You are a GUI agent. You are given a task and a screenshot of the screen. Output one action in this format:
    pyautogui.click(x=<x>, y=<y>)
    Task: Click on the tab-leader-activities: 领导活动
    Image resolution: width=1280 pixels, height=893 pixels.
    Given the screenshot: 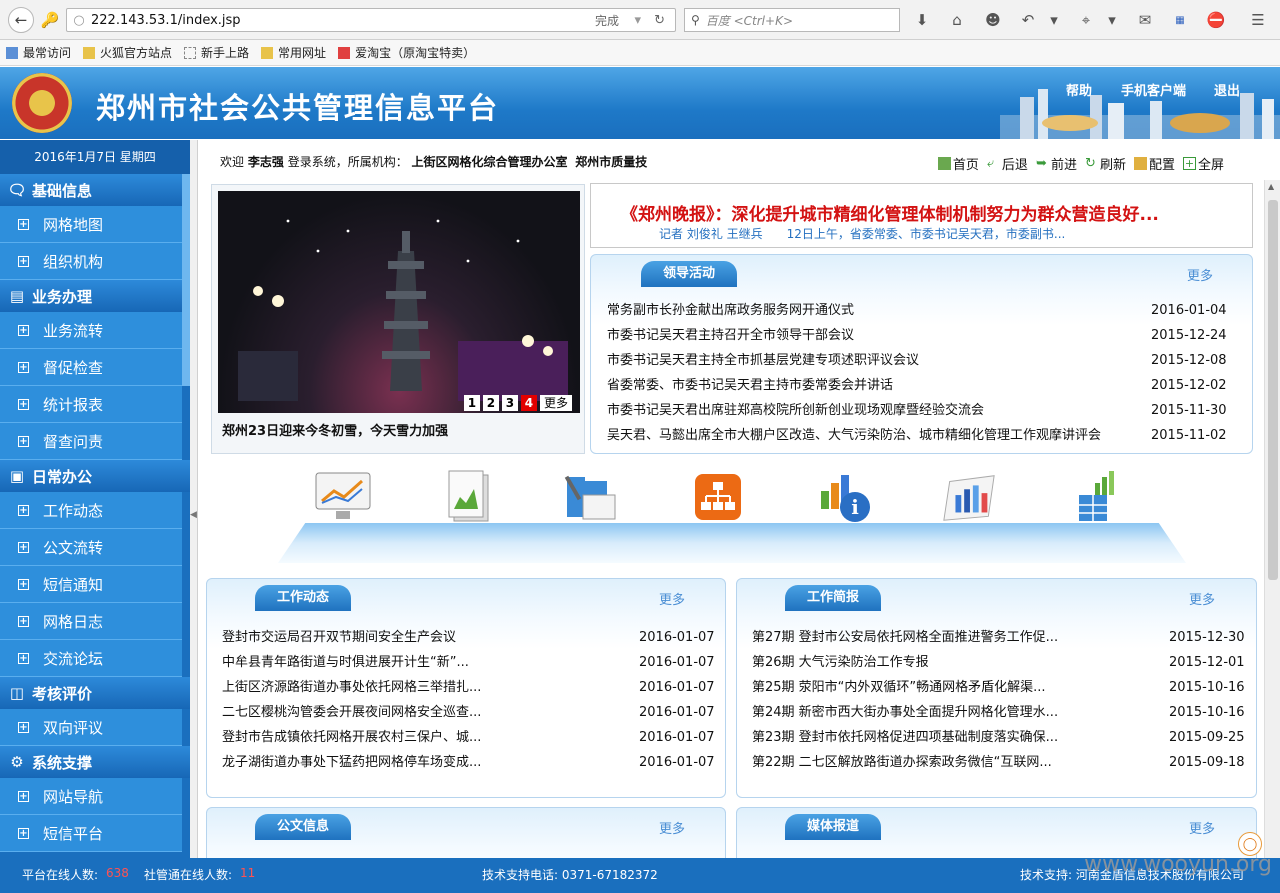 What is the action you would take?
    pyautogui.click(x=689, y=274)
    